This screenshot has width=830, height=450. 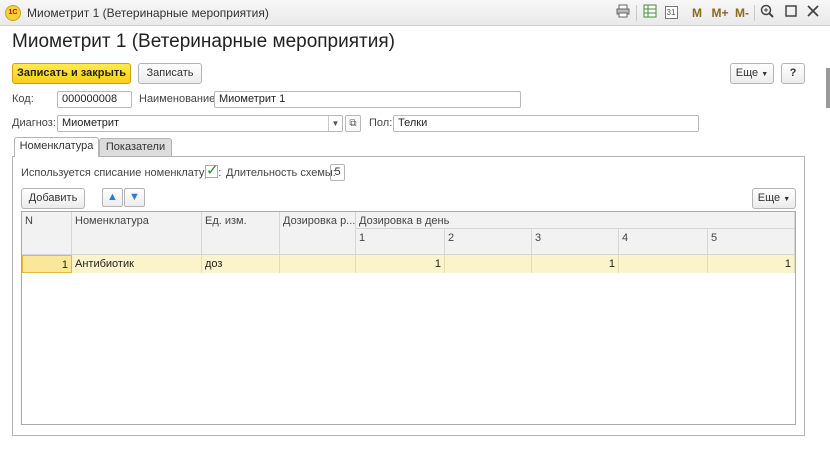 What do you see at coordinates (793, 73) in the screenshot?
I see `help-button: ?` at bounding box center [793, 73].